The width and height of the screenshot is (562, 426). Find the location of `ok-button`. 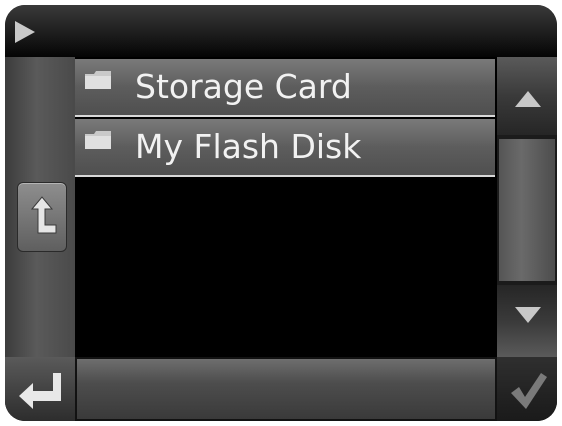

ok-button is located at coordinates (527, 389).